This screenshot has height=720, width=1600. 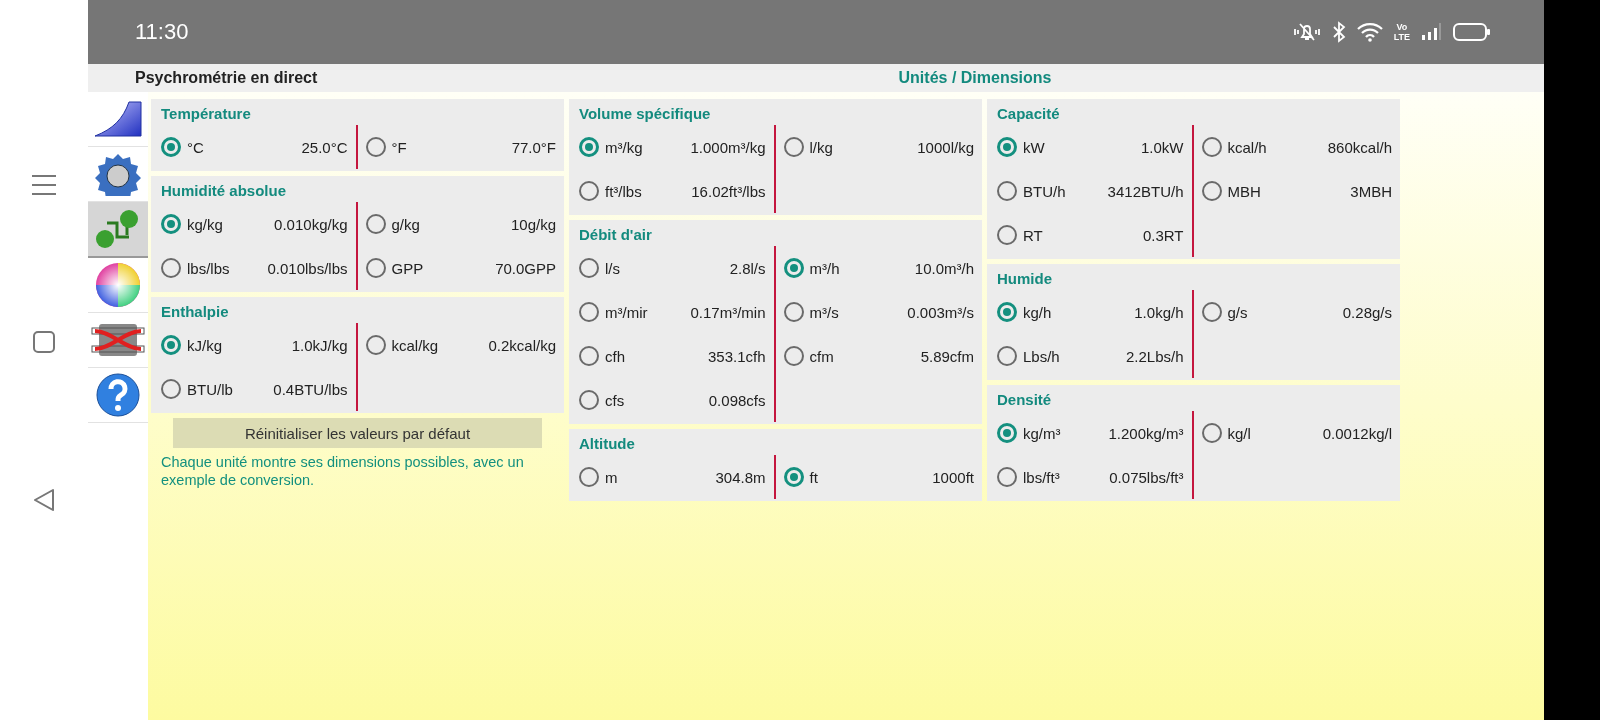 What do you see at coordinates (533, 147) in the screenshot?
I see `conversion-value: 77.0°F` at bounding box center [533, 147].